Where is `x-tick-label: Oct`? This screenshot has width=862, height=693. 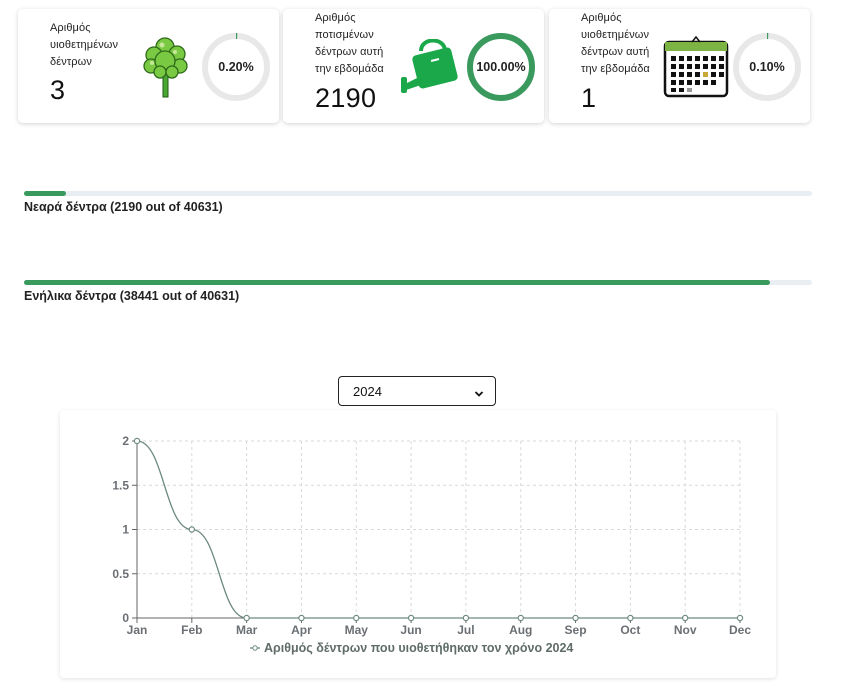
x-tick-label: Oct is located at coordinates (630, 630).